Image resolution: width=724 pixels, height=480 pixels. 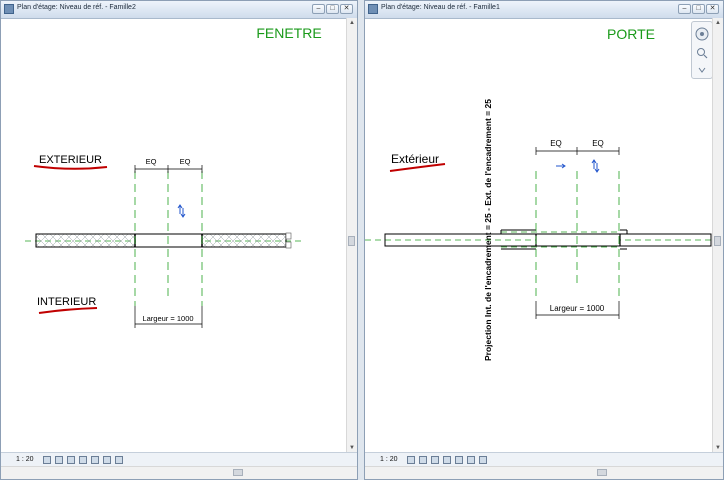 What do you see at coordinates (415, 159) in the screenshot?
I see `exterior-label: Extérieur` at bounding box center [415, 159].